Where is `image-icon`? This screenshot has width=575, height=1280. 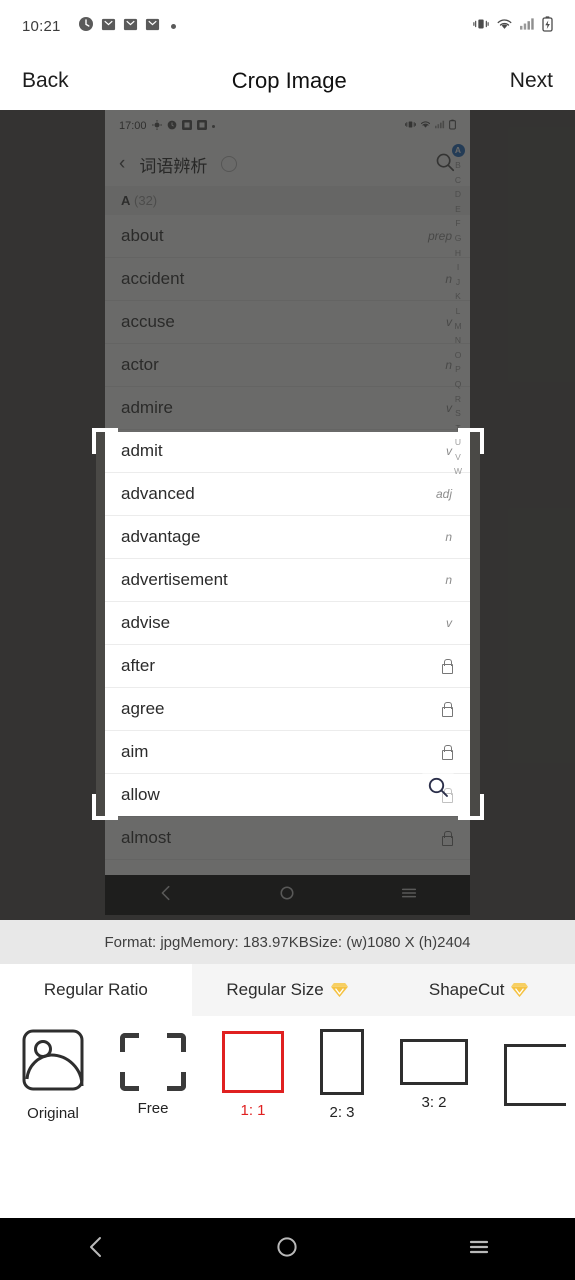 image-icon is located at coordinates (53, 1062).